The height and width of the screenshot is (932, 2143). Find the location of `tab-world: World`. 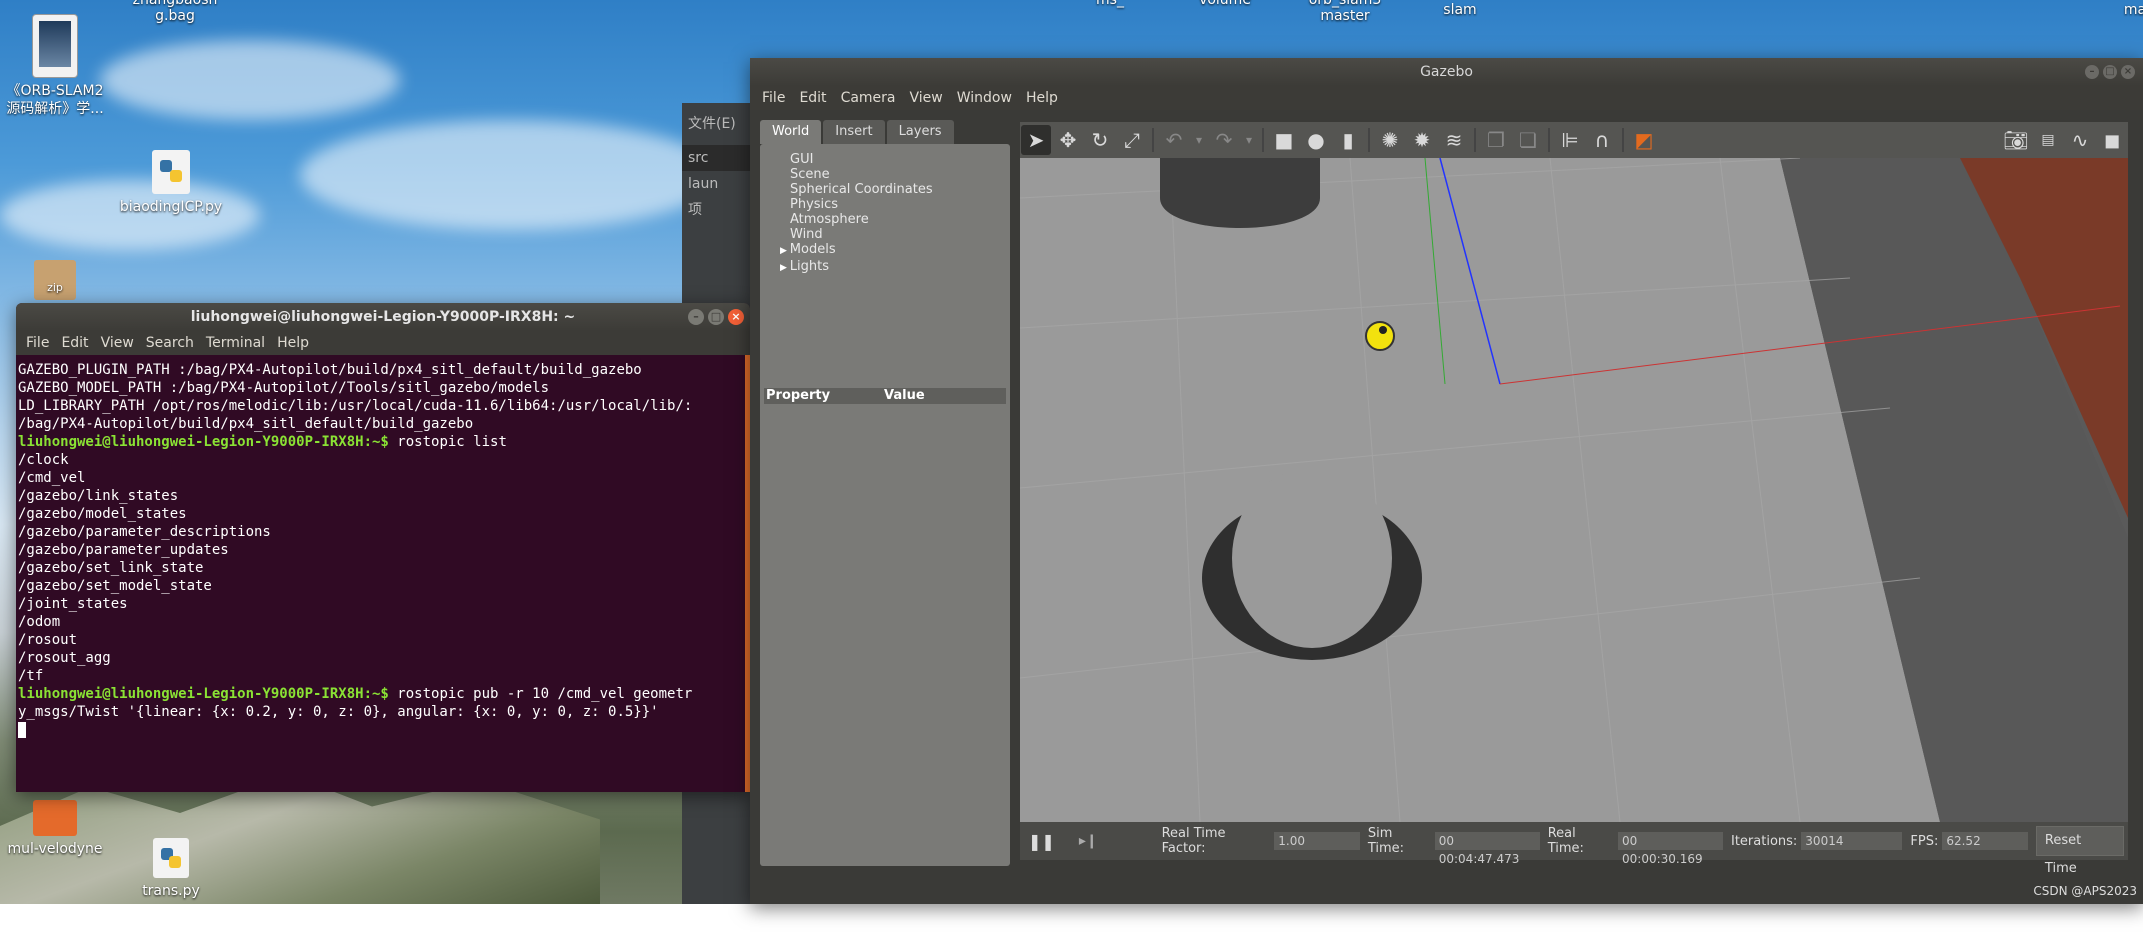

tab-world: World is located at coordinates (791, 132).